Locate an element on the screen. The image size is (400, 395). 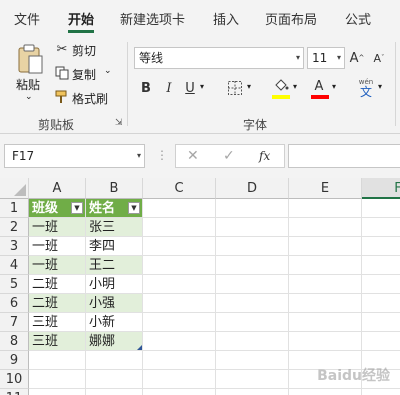
row-header: 2 is located at coordinates (14, 227).